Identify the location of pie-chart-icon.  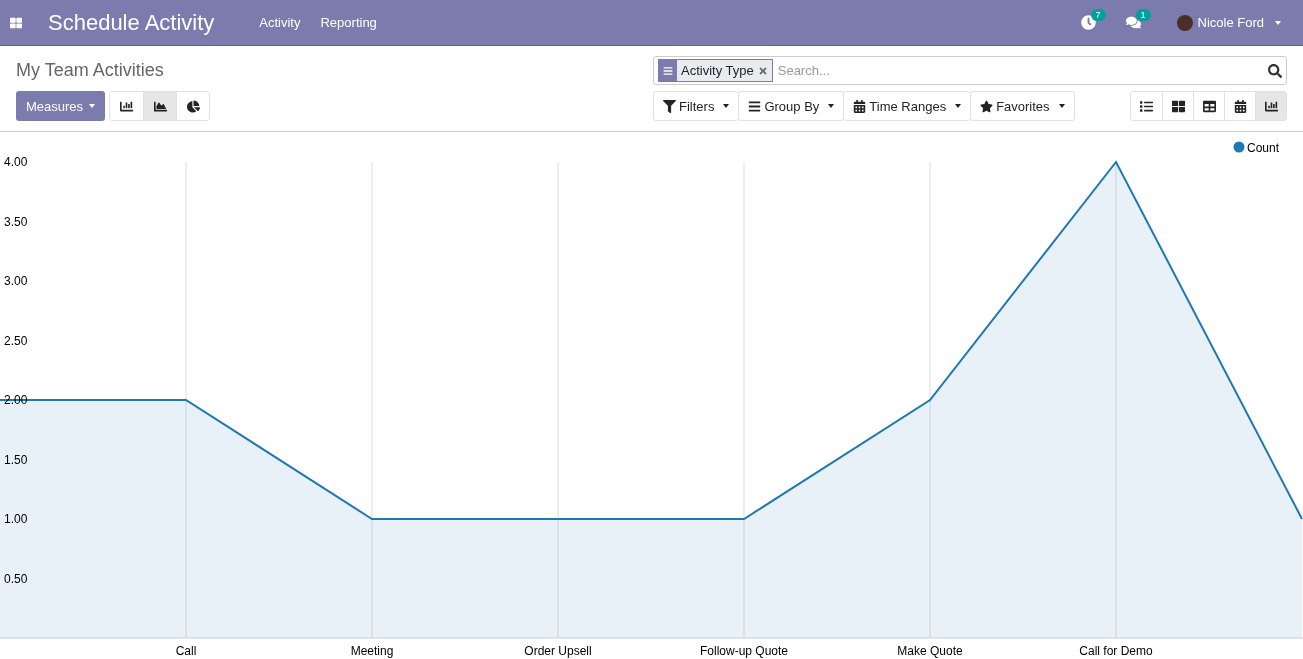
(193, 106).